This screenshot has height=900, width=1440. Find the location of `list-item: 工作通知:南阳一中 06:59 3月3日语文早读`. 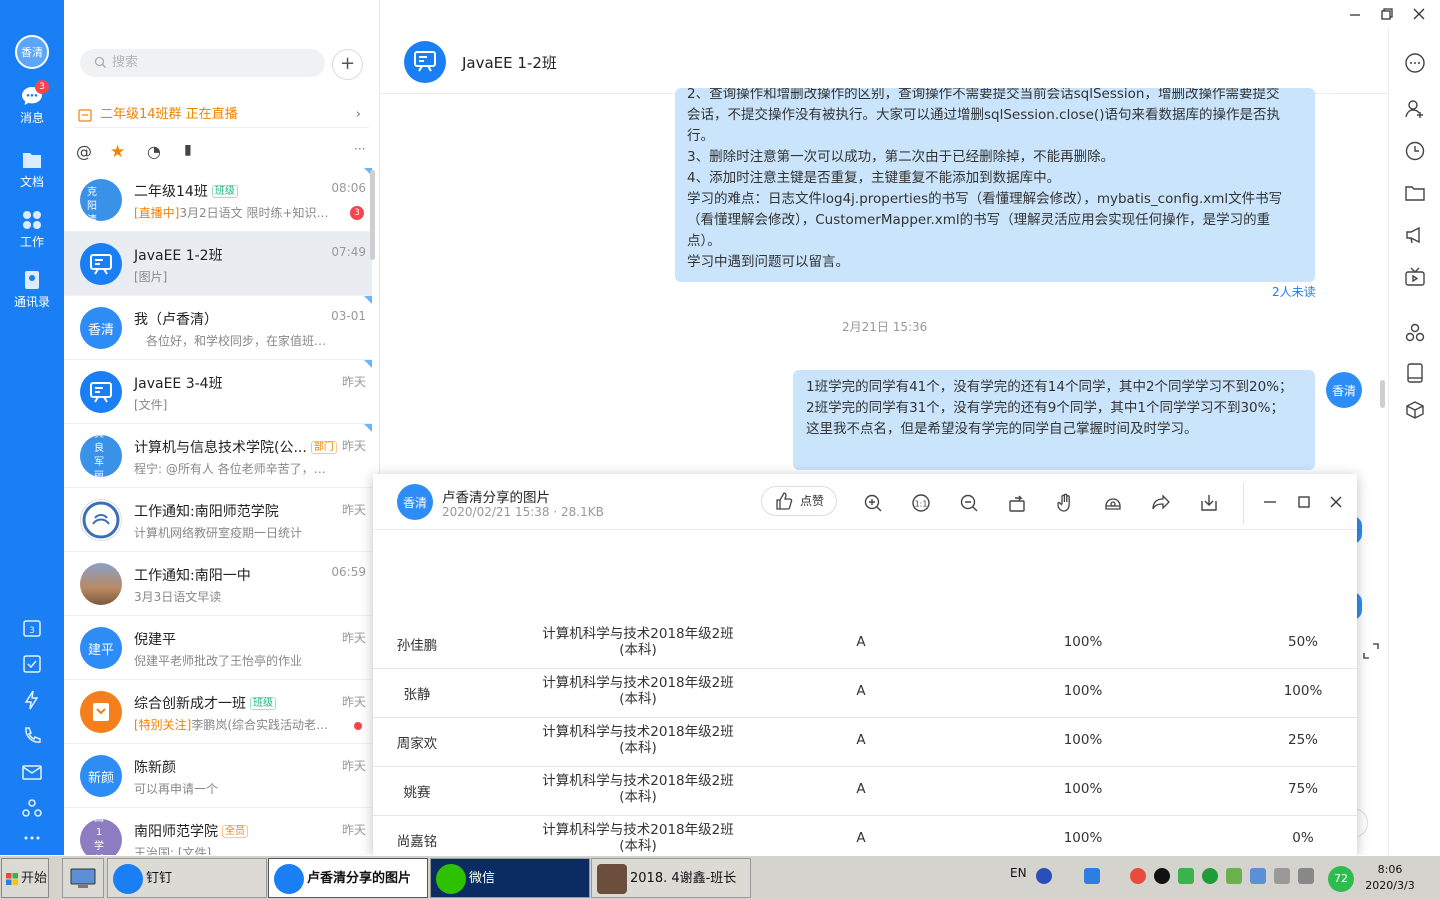

list-item: 工作通知:南阳一中 06:59 3月3日语文早读 is located at coordinates (218, 584).